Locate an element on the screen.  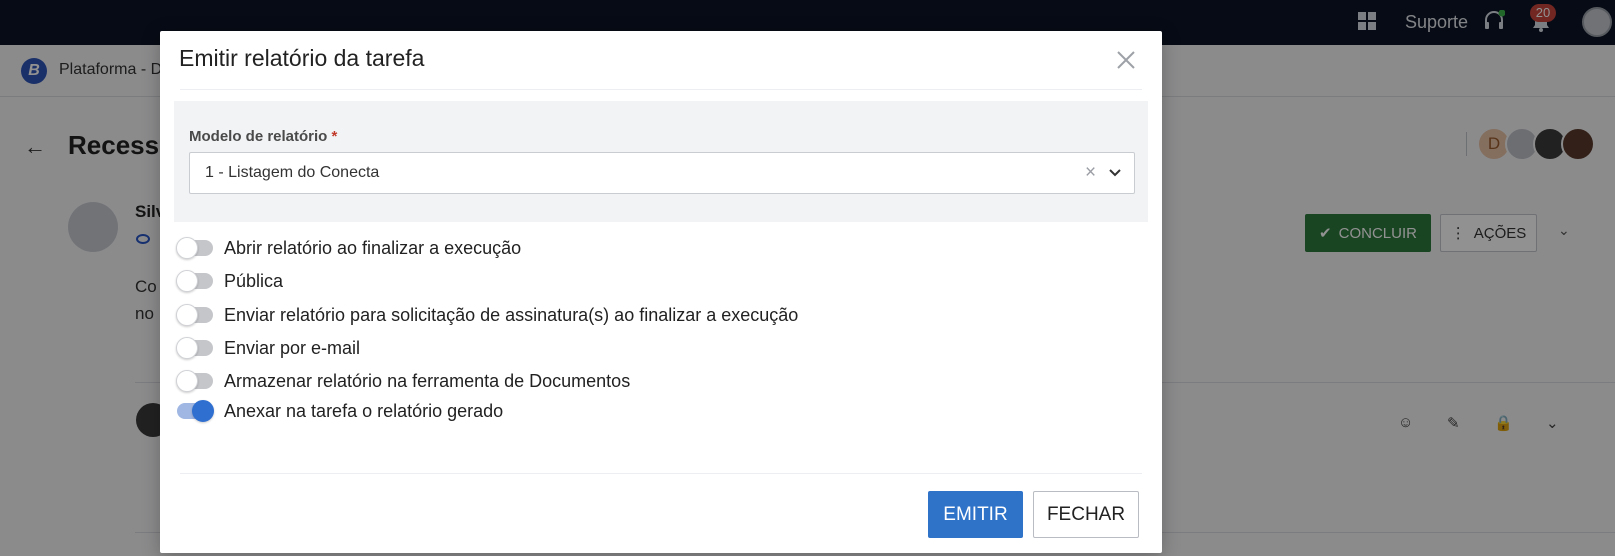
option-send-email: Enviar por e-mail is located at coordinates (268, 348).